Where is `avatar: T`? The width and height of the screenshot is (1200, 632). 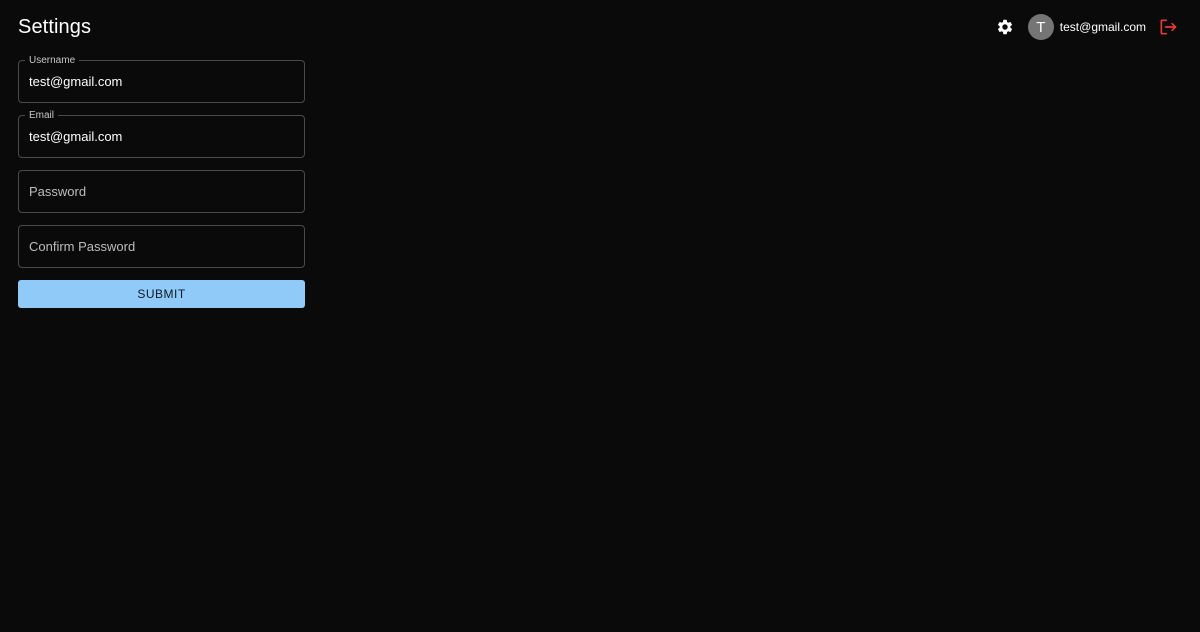
avatar: T is located at coordinates (1040, 27).